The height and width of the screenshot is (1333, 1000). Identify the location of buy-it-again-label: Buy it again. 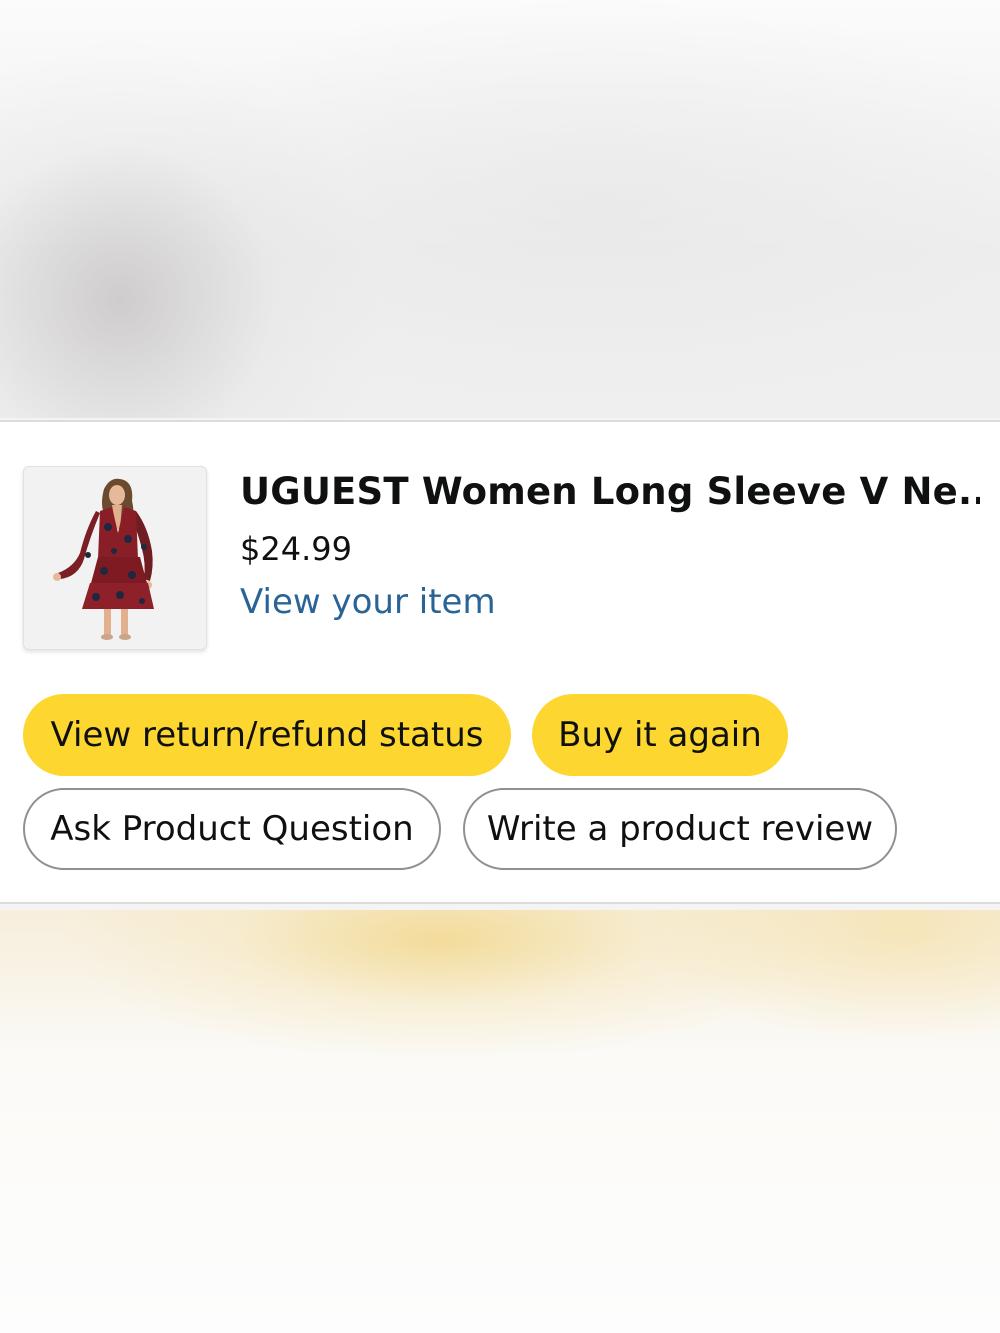
(660, 735).